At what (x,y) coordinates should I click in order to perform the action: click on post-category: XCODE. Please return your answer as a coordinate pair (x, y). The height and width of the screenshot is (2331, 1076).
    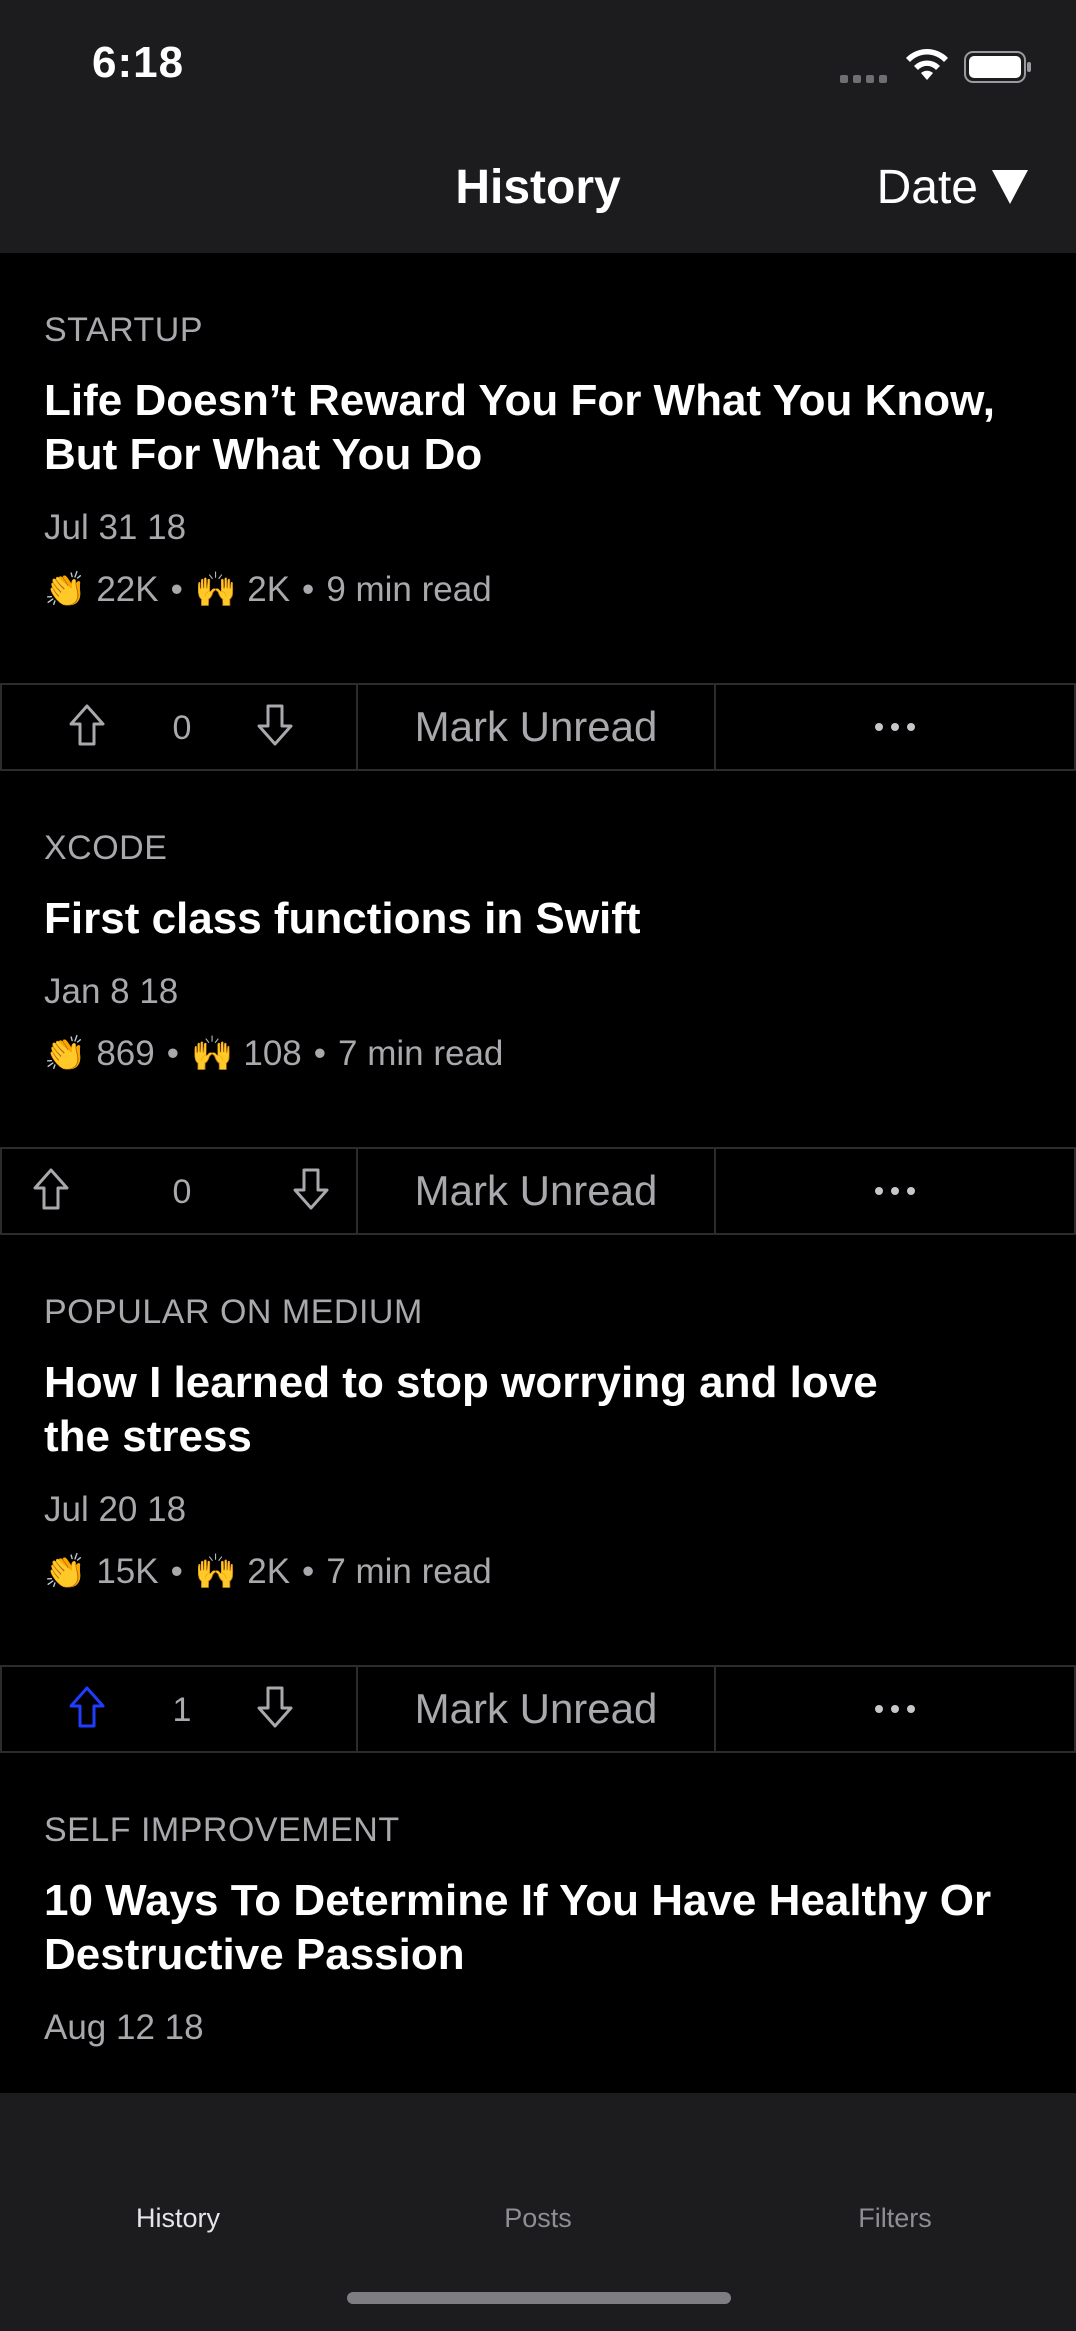
    Looking at the image, I should click on (106, 848).